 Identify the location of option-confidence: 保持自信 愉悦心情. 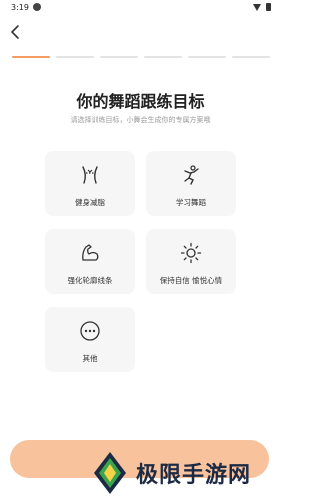
(191, 261).